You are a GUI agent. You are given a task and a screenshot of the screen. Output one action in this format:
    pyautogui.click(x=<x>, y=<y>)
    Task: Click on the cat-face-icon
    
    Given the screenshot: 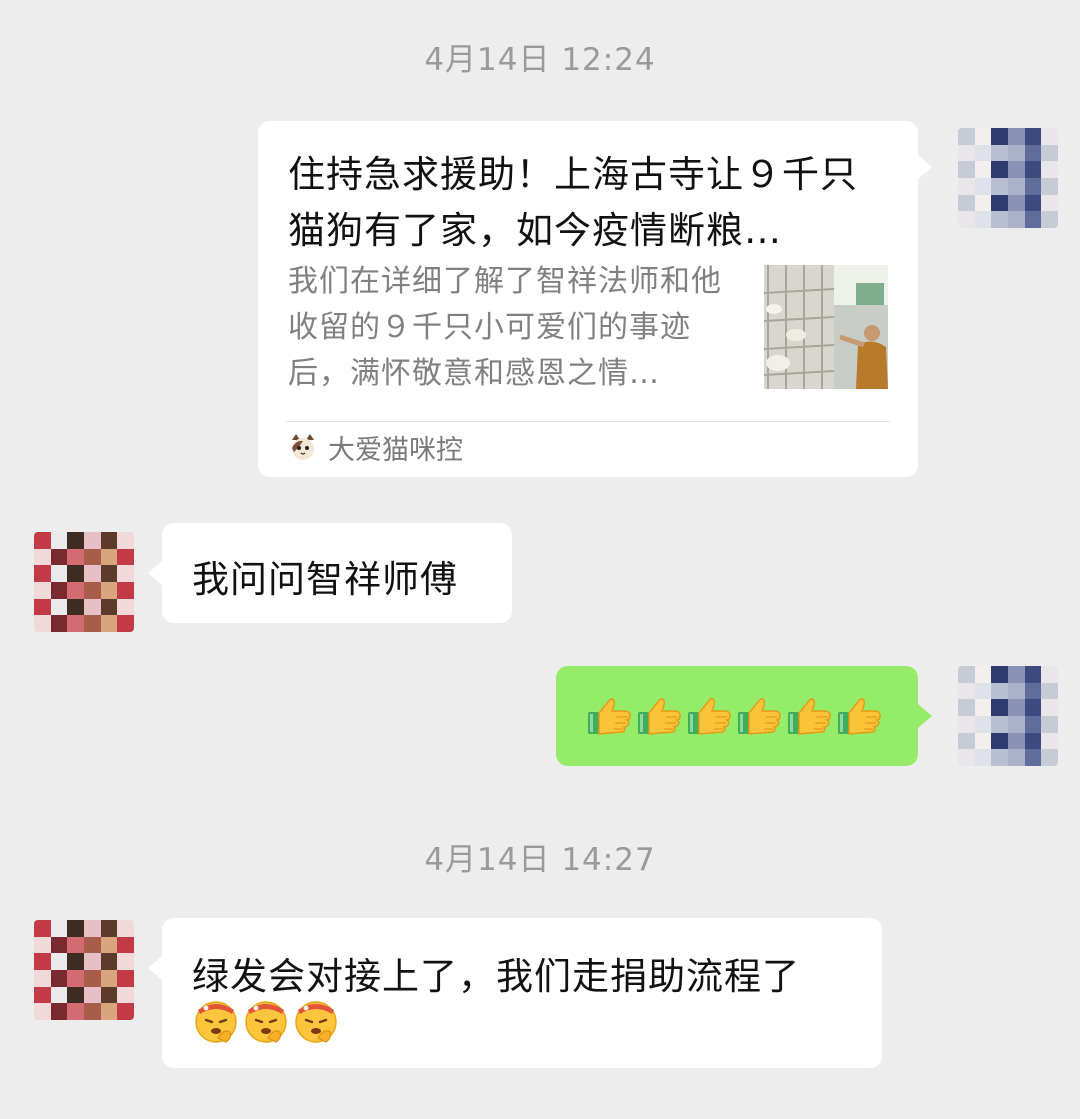 What is the action you would take?
    pyautogui.click(x=303, y=447)
    